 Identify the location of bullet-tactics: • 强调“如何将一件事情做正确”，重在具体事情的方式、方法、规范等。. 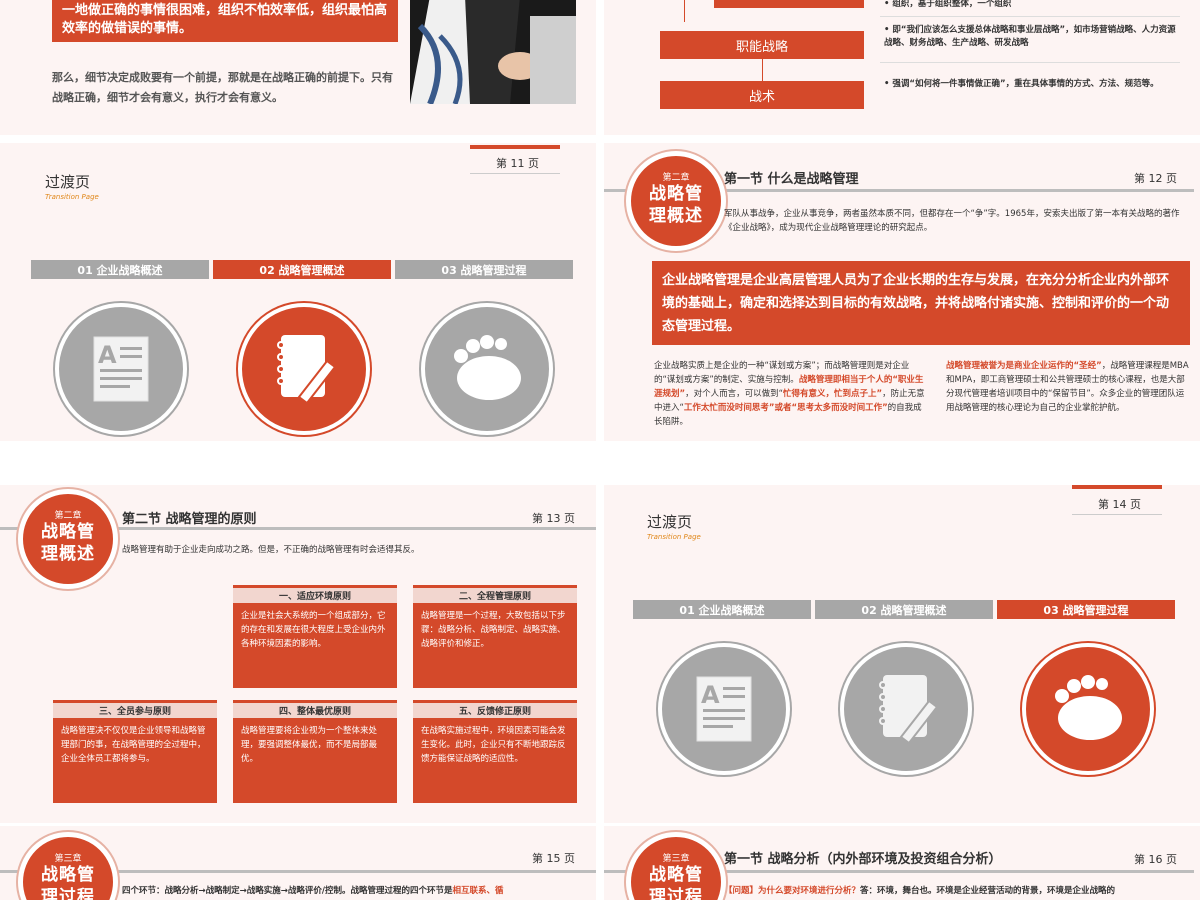
(1021, 84).